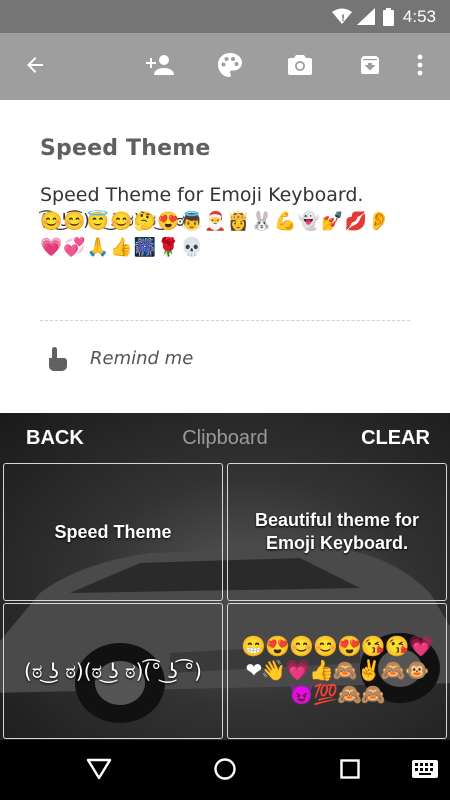 The width and height of the screenshot is (450, 800). What do you see at coordinates (225, 16) in the screenshot?
I see `status-bar: ! 4:53` at bounding box center [225, 16].